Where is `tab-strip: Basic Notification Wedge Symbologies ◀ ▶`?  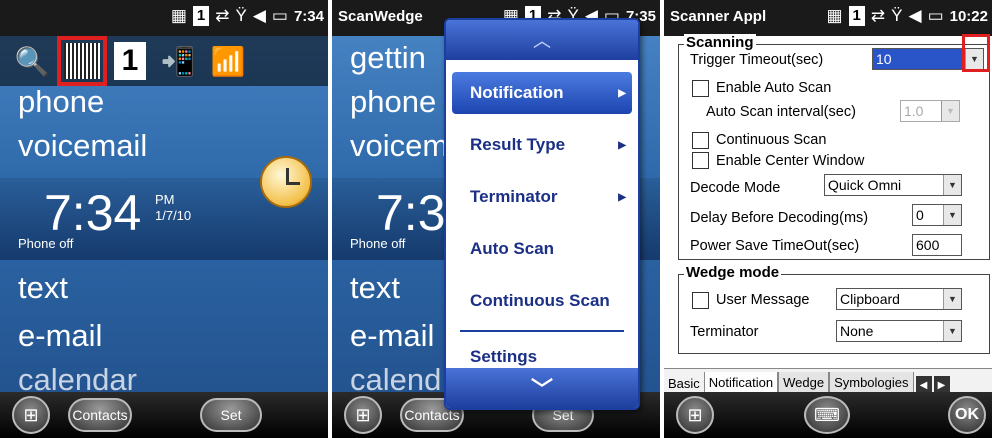 tab-strip: Basic Notification Wedge Symbologies ◀ ▶ is located at coordinates (828, 381).